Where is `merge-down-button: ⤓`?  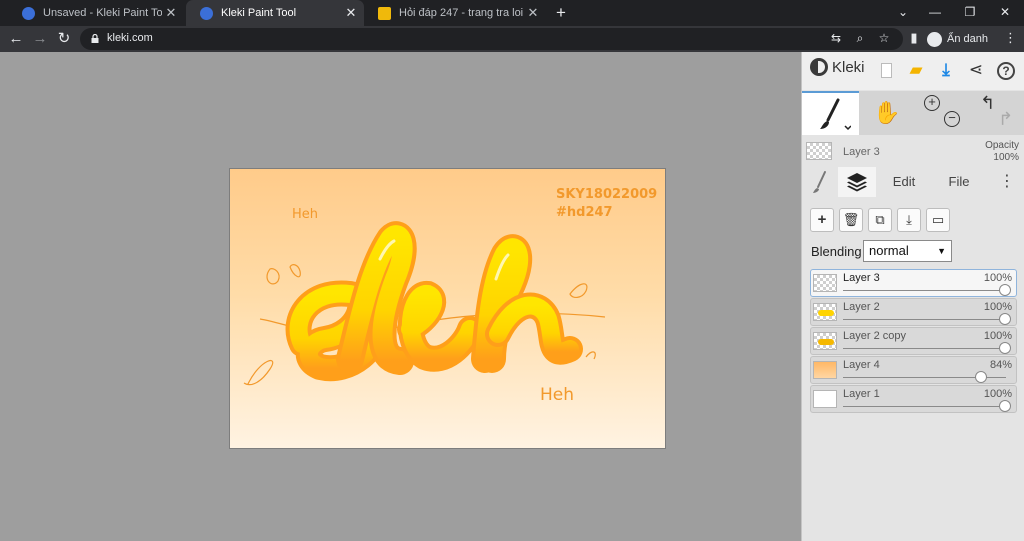 merge-down-button: ⤓ is located at coordinates (909, 220).